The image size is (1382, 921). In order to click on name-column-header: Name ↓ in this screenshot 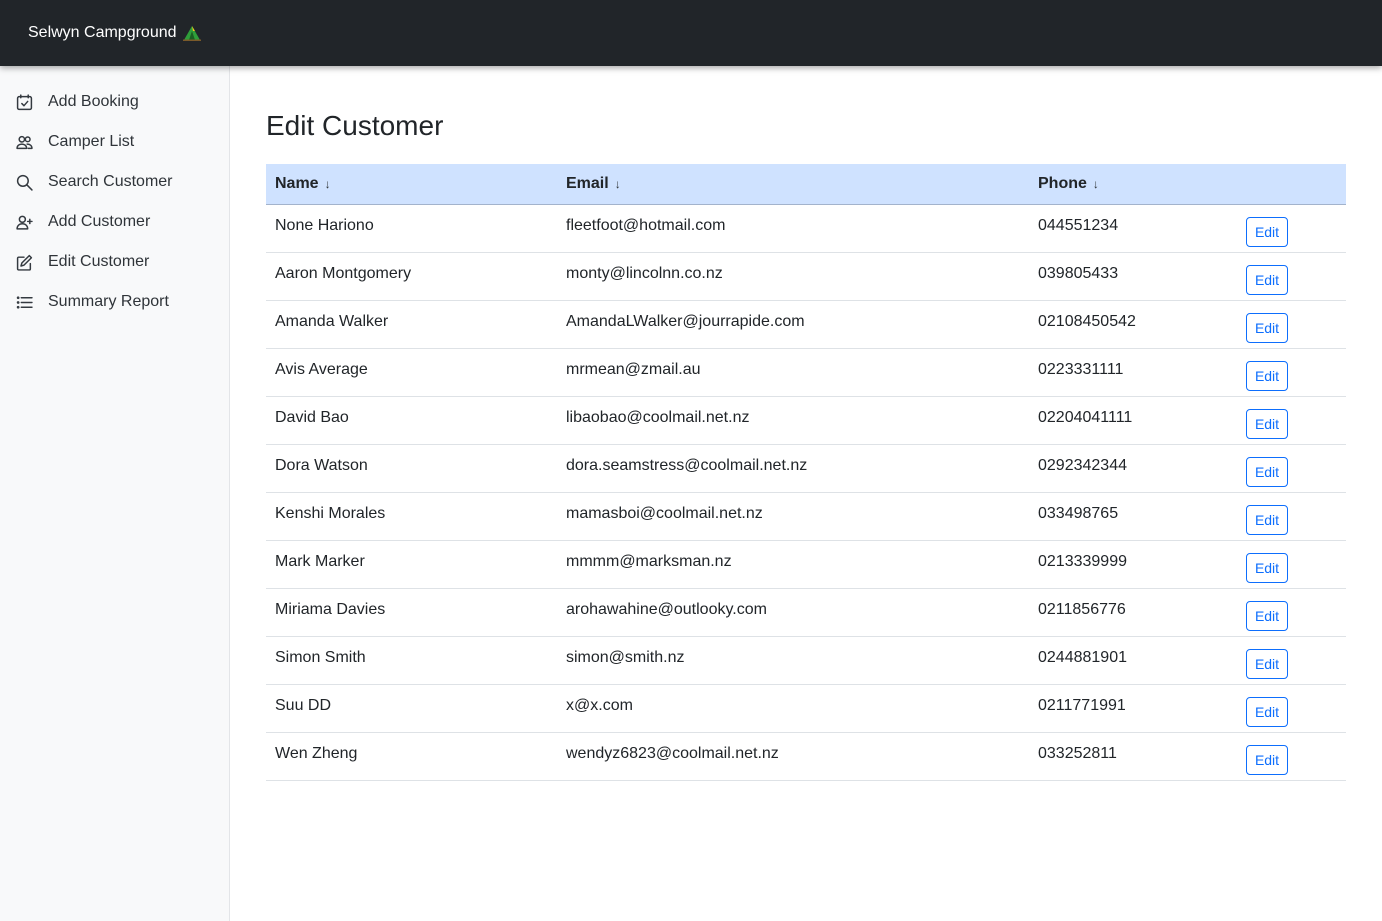, I will do `click(411, 184)`.